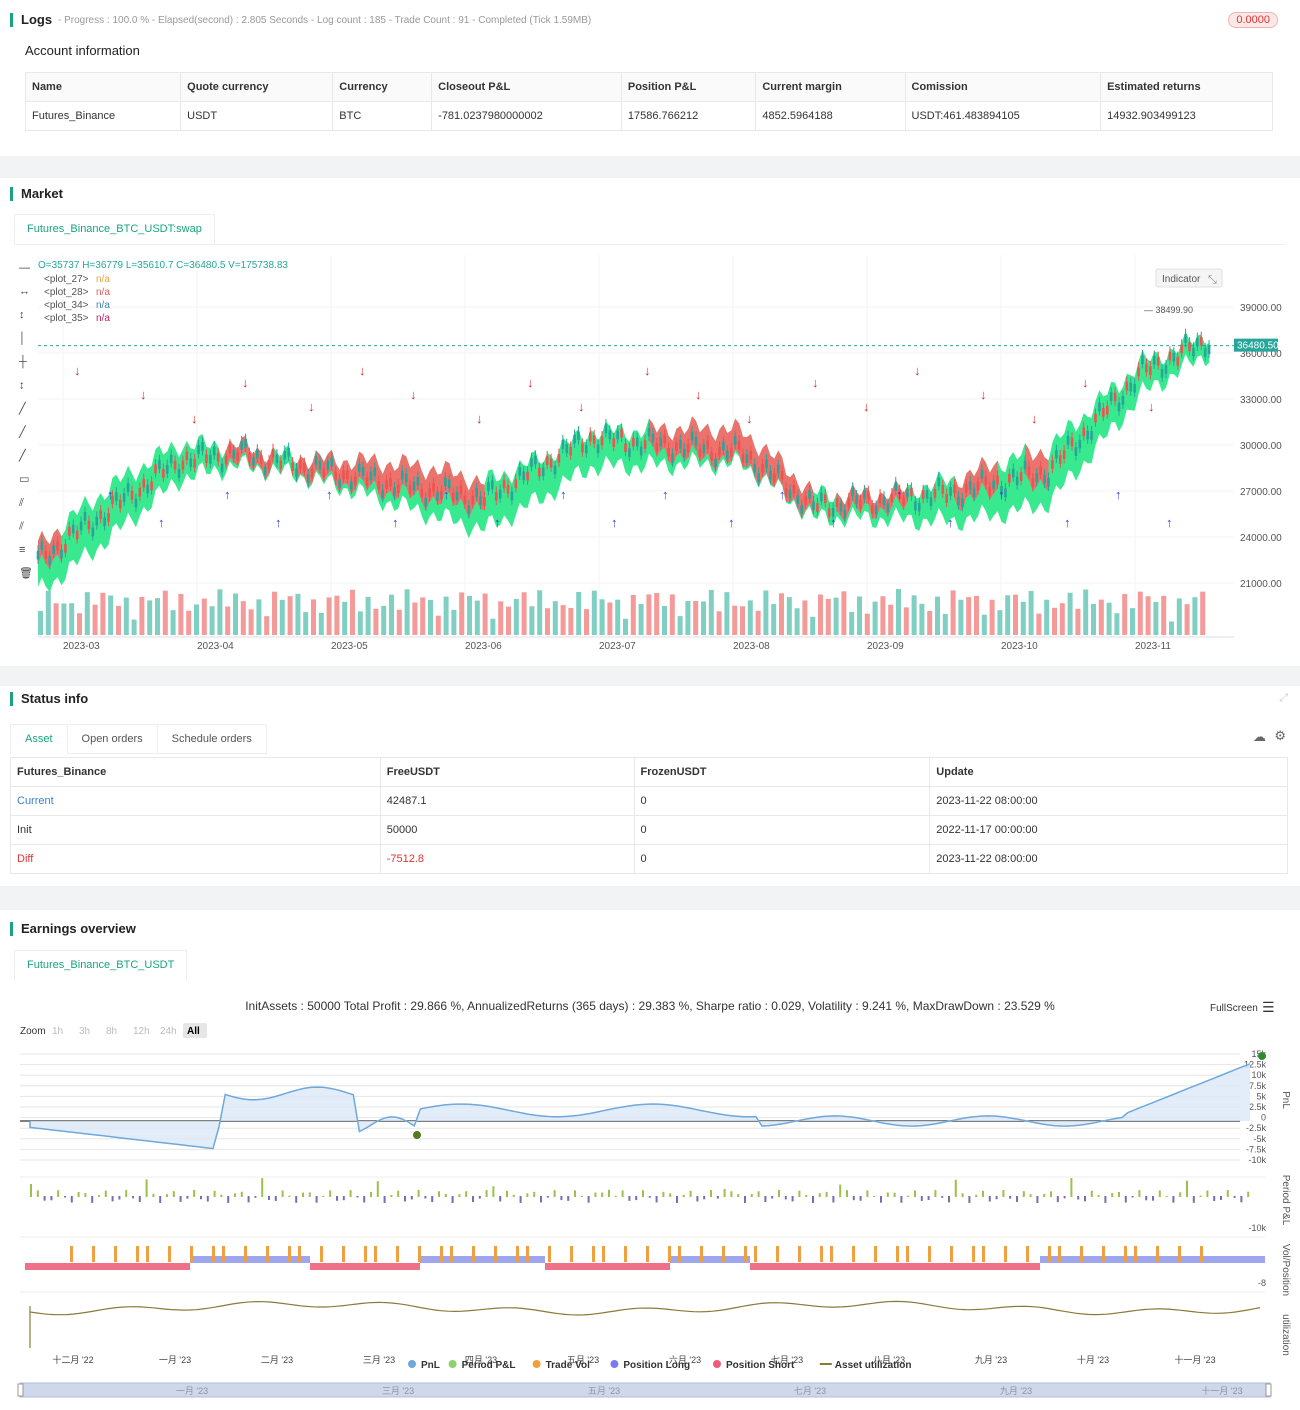 The height and width of the screenshot is (1410, 1300). What do you see at coordinates (810, 1391) in the screenshot?
I see `nav-tick-label: 七月 '23` at bounding box center [810, 1391].